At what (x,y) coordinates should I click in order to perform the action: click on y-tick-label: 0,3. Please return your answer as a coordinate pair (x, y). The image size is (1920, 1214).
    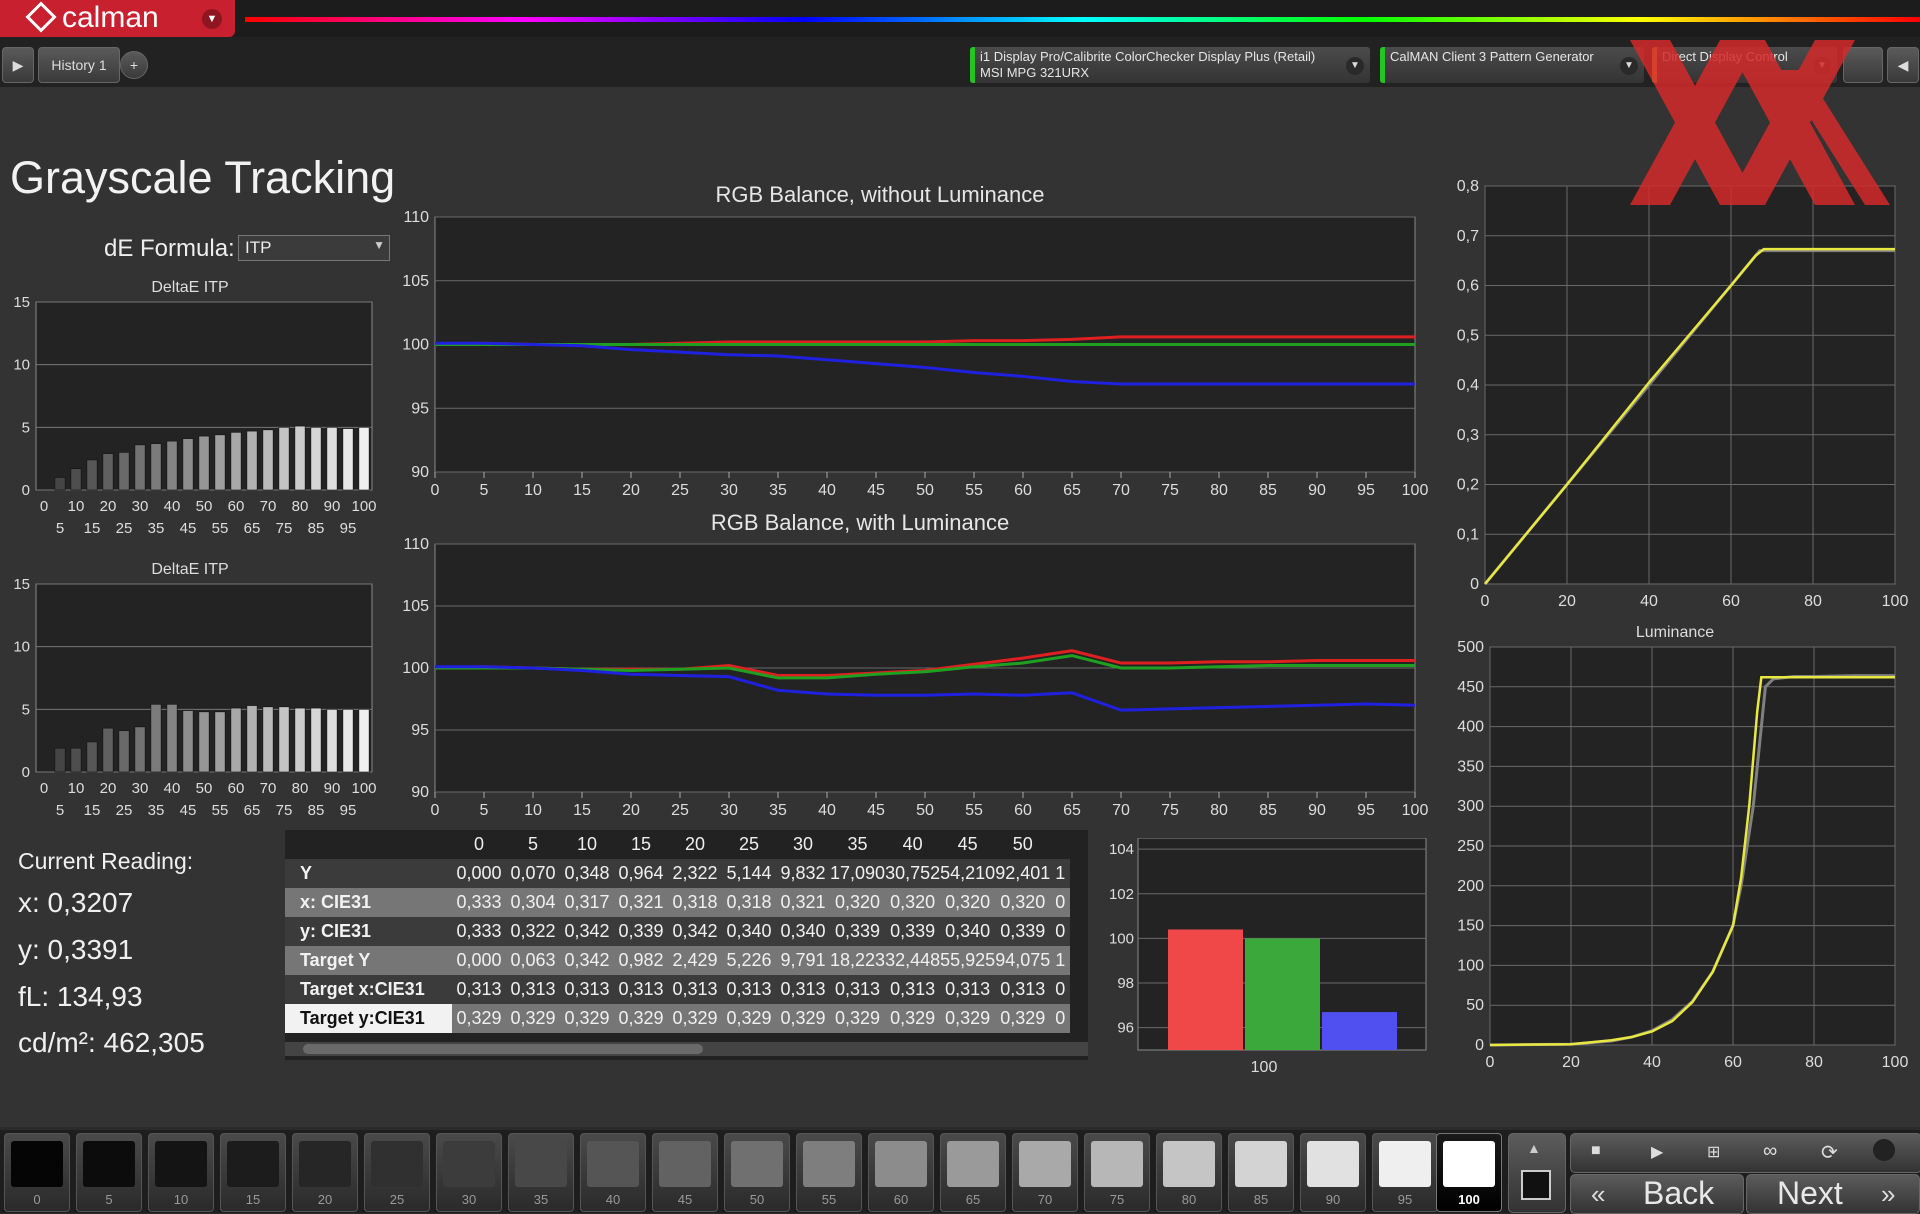
    Looking at the image, I should click on (1468, 435).